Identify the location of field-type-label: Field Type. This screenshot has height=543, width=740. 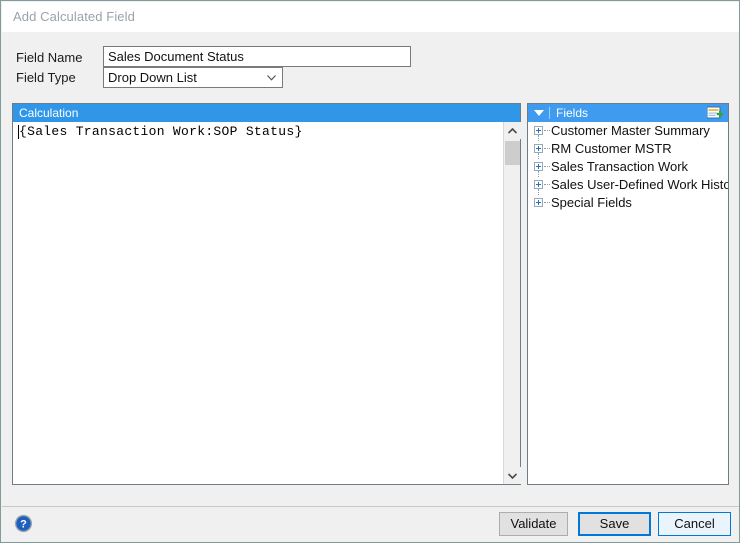
(46, 77).